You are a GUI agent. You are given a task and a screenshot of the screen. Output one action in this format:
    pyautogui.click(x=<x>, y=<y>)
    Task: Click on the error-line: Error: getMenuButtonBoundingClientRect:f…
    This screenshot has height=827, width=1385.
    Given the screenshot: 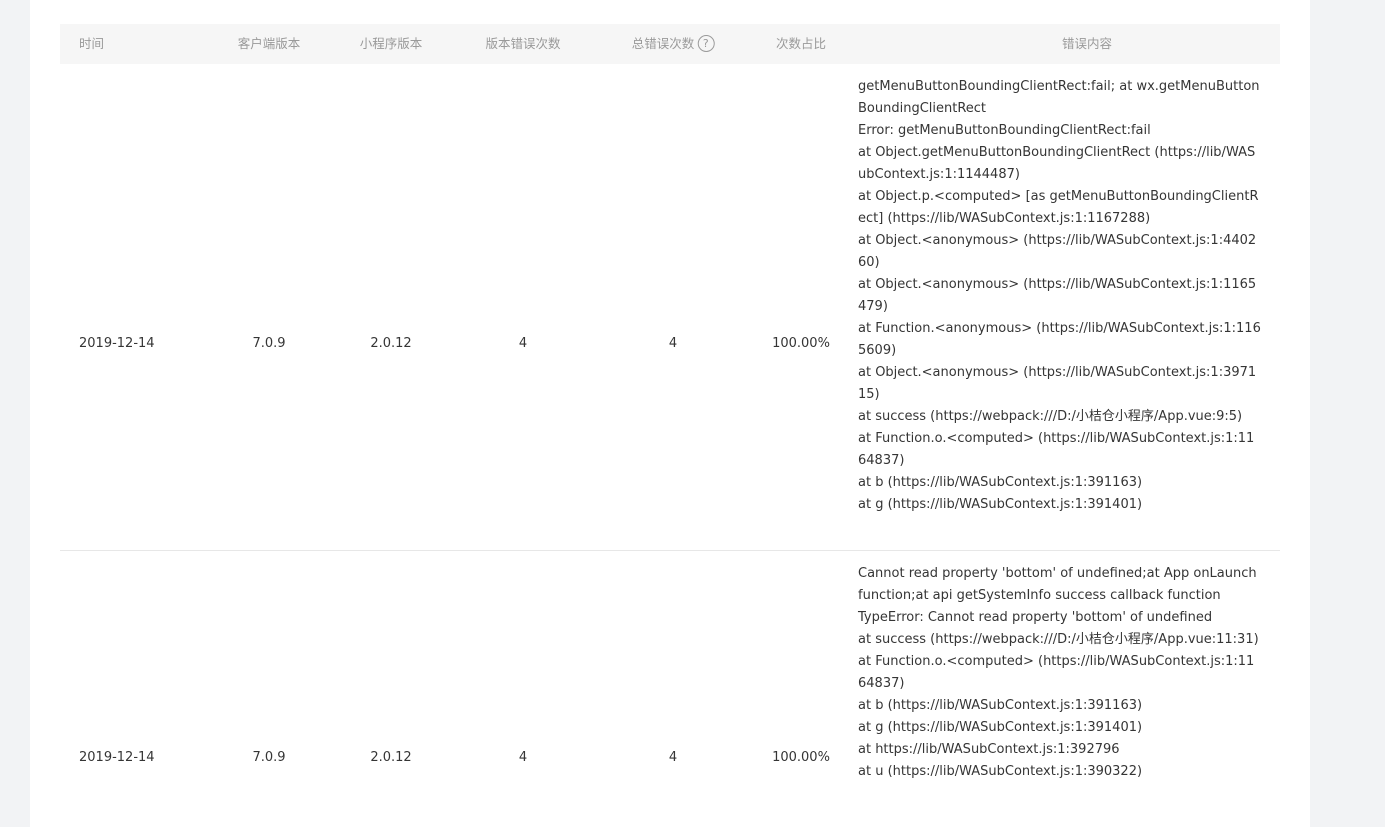 What is the action you would take?
    pyautogui.click(x=1004, y=130)
    